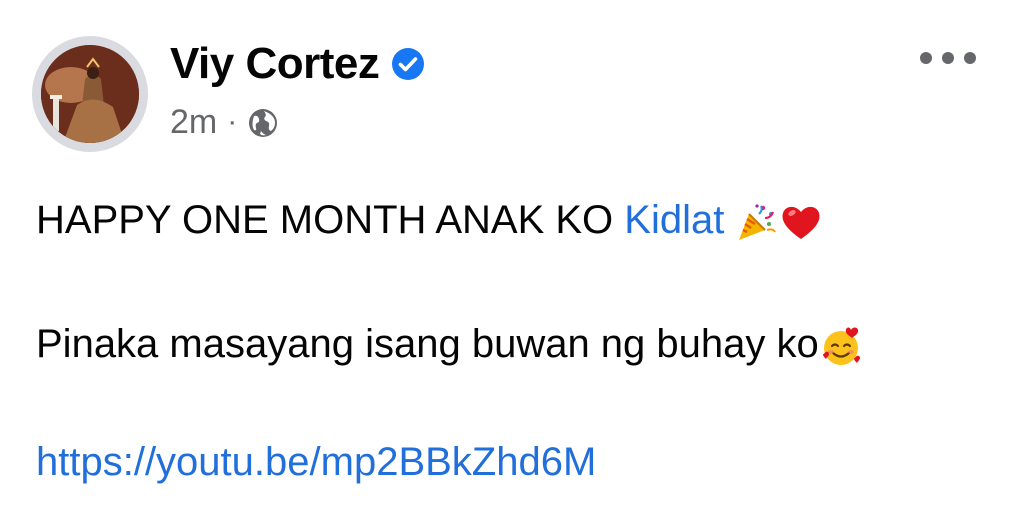 Image resolution: width=1024 pixels, height=507 pixels. I want to click on post-meta: 2m ·, so click(224, 122).